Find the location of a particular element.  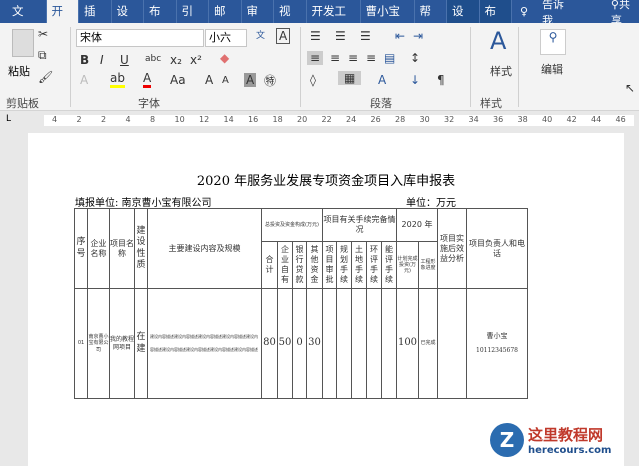

distributed-icon: ▤ is located at coordinates (389, 58).